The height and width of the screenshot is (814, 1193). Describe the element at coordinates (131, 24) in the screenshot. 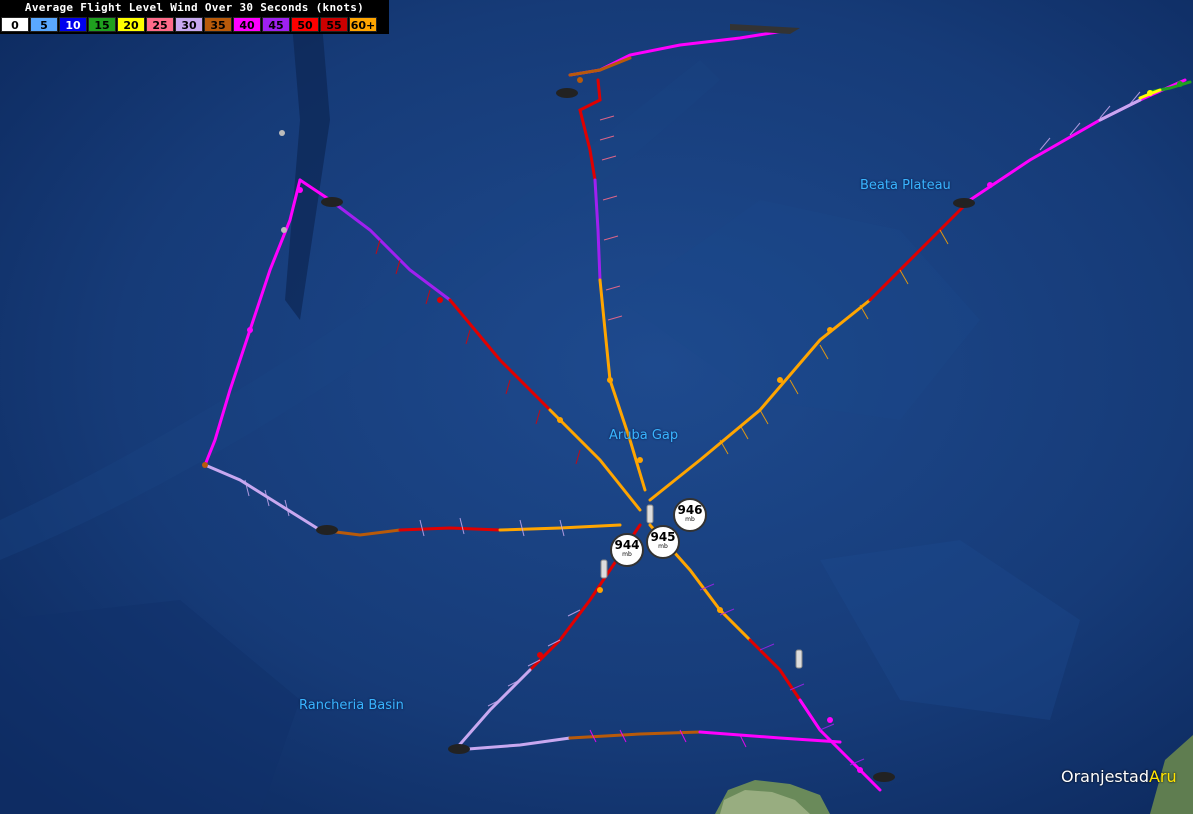

I see `legend-bin: 20` at that location.